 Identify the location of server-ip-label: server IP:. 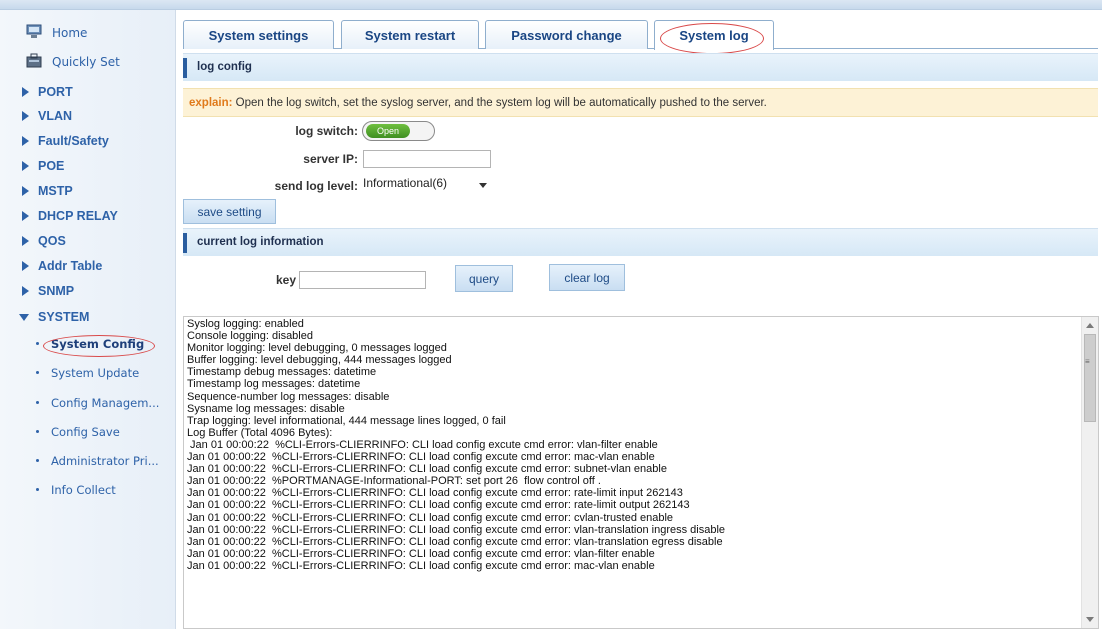
(330, 159).